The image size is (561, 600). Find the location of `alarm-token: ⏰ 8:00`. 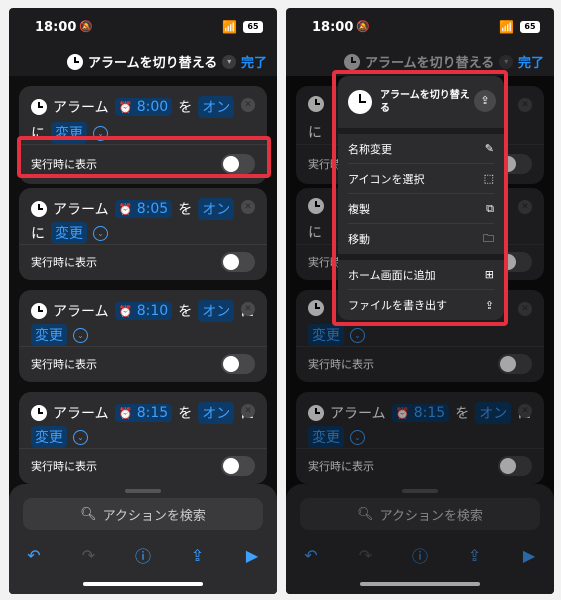

alarm-token: ⏰ 8:00 is located at coordinates (143, 107).